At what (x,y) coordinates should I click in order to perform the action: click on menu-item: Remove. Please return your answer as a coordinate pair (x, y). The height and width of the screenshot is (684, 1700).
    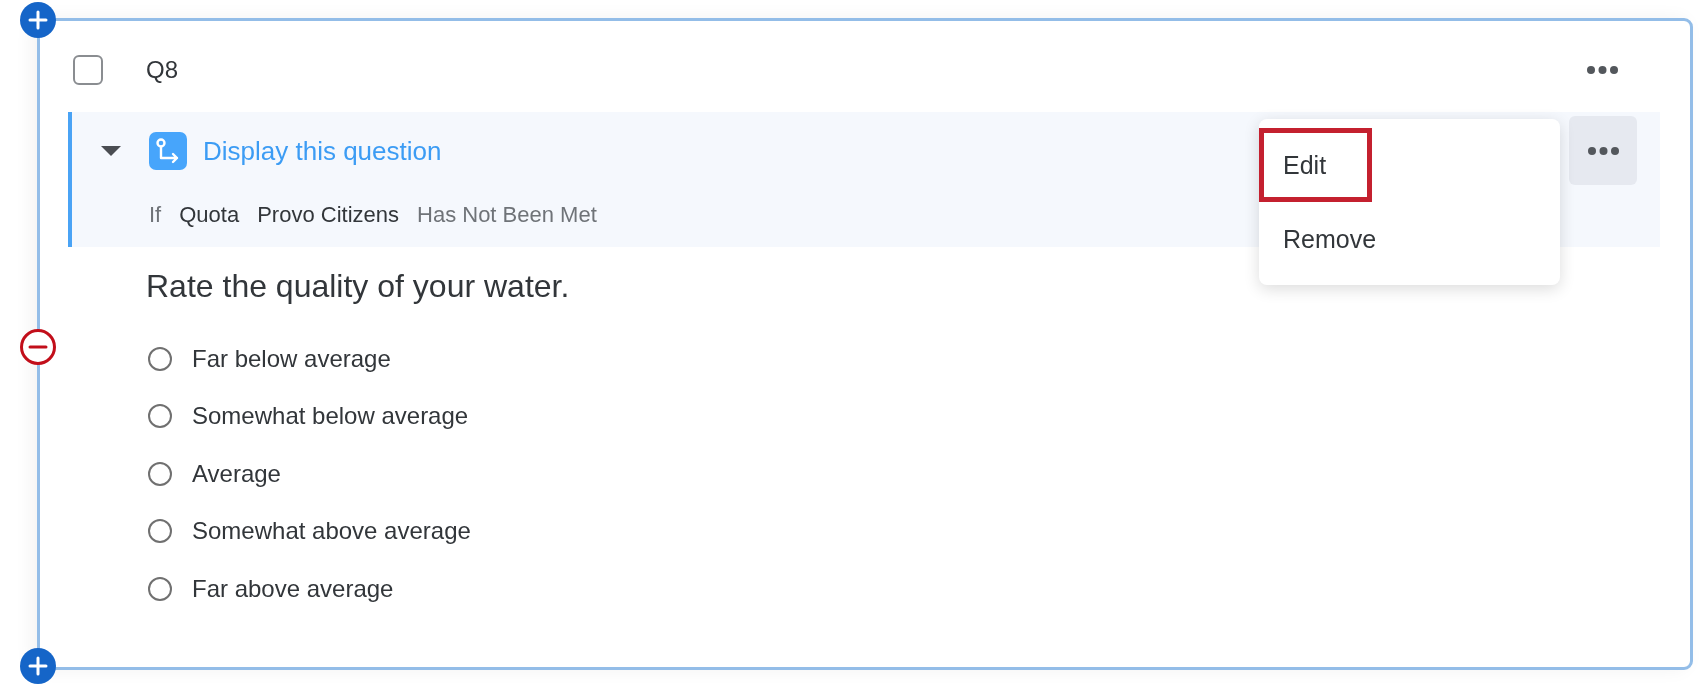
    Looking at the image, I should click on (1341, 239).